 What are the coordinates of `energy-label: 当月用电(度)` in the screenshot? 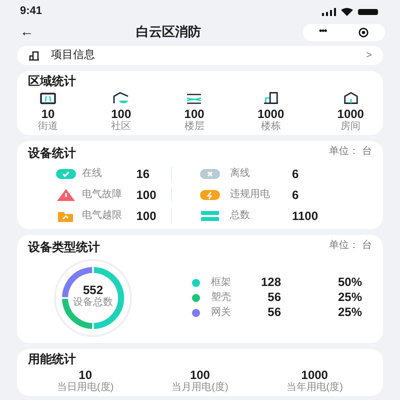 It's located at (200, 388).